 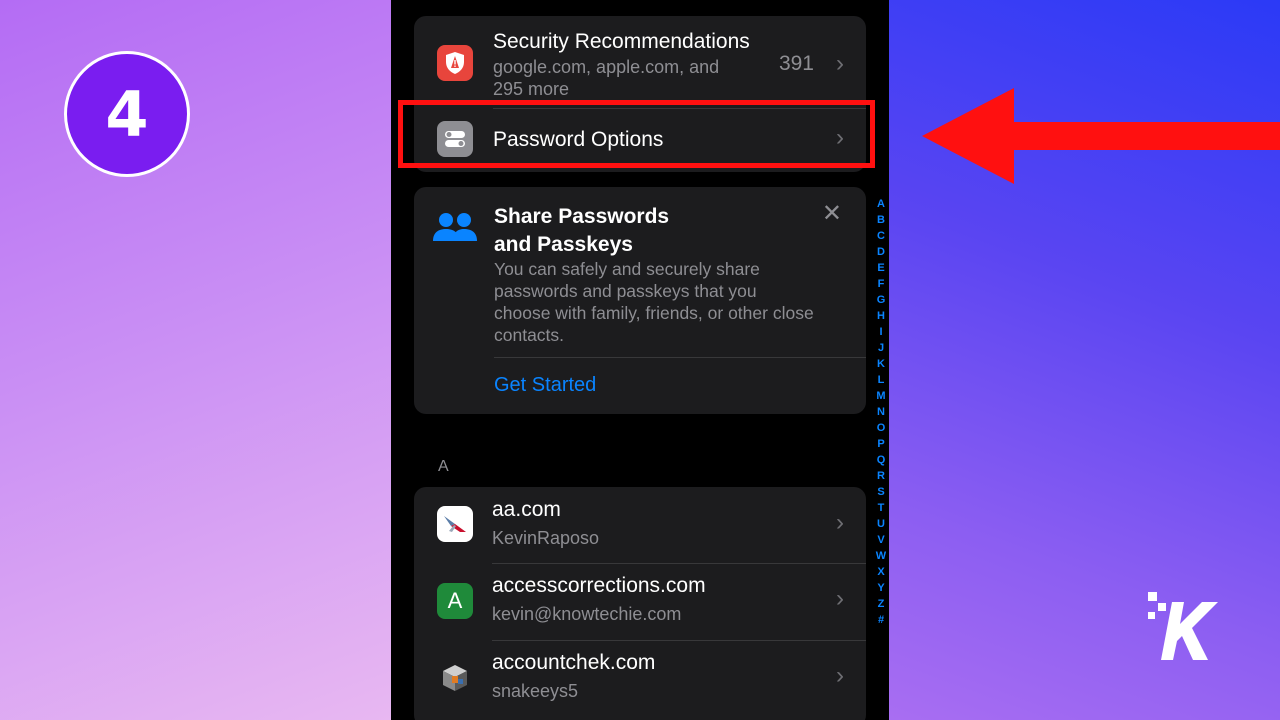 I want to click on section-header-a: A, so click(x=443, y=466).